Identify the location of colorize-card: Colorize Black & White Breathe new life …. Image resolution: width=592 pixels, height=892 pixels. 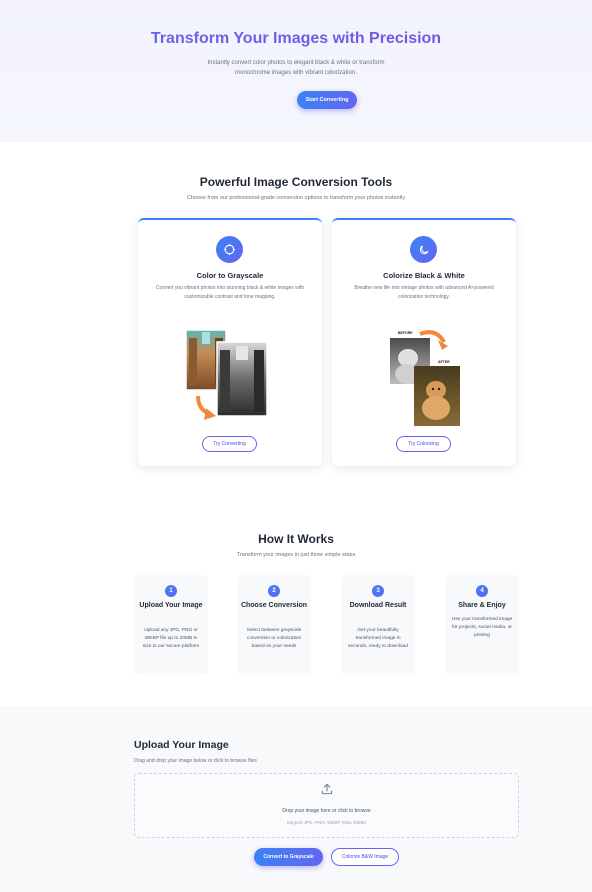
(424, 342).